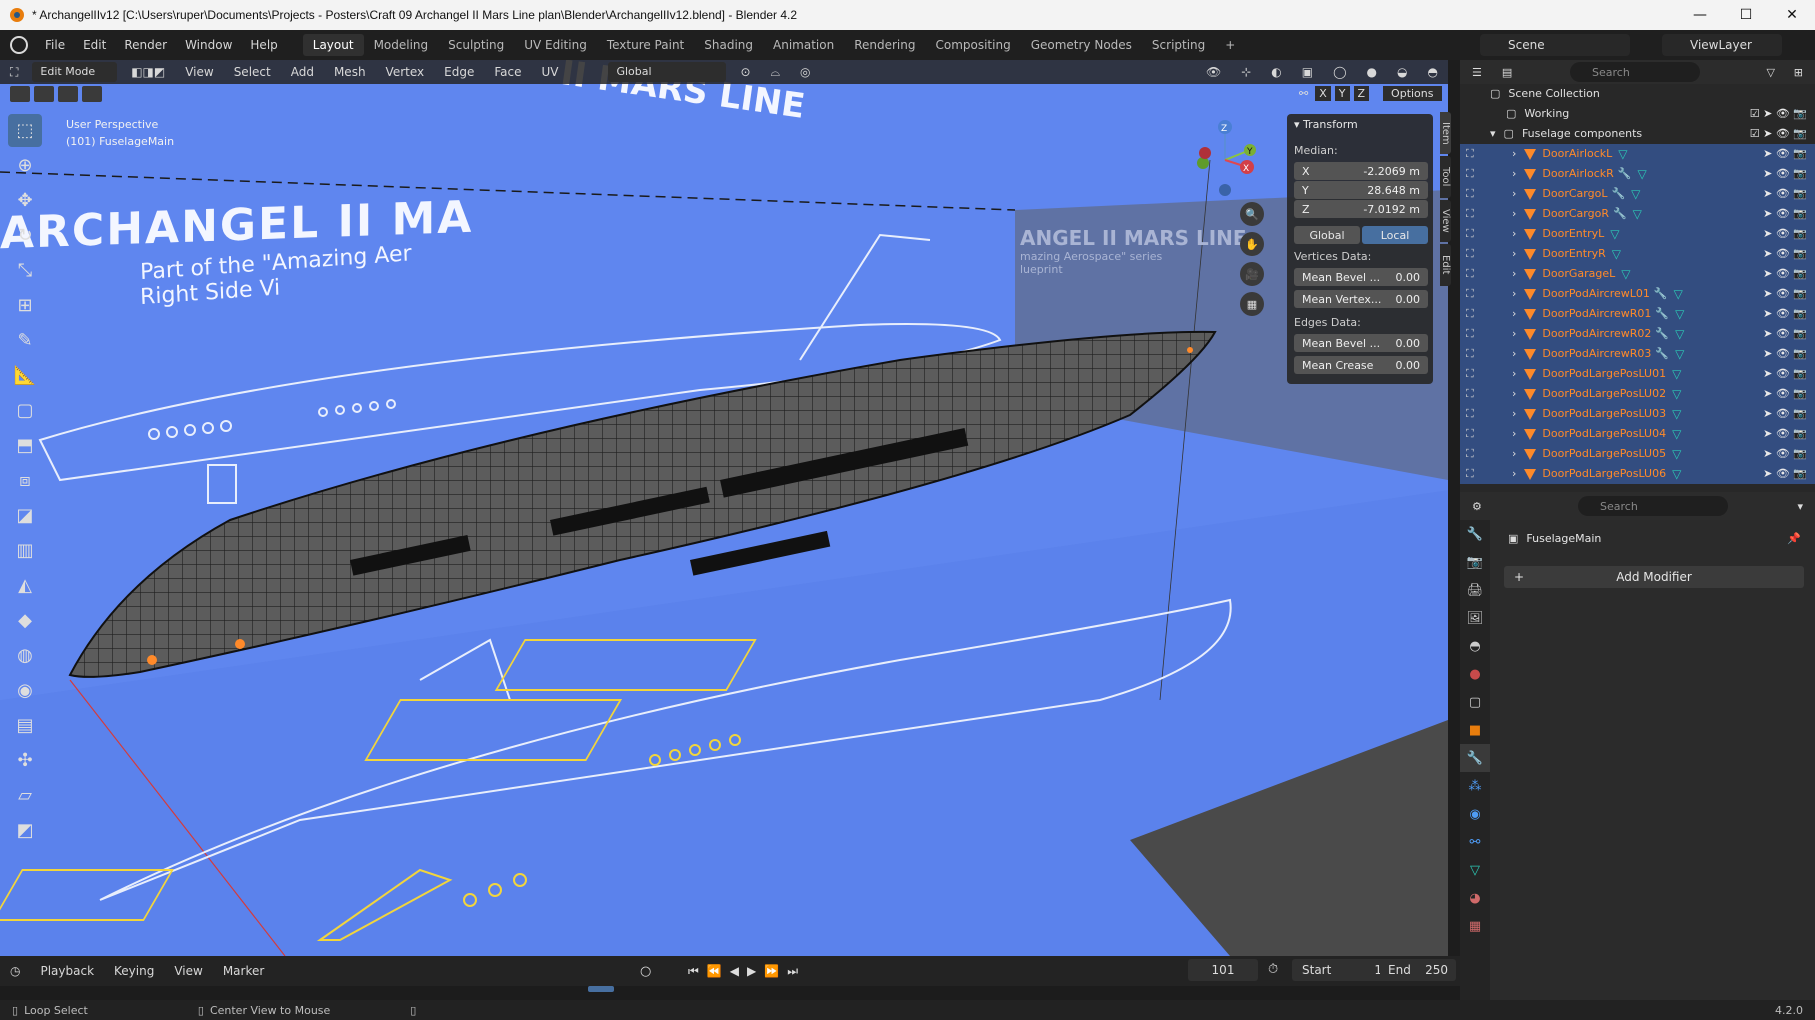 The height and width of the screenshot is (1020, 1815). What do you see at coordinates (1653, 506) in the screenshot?
I see `properties-search: Search` at bounding box center [1653, 506].